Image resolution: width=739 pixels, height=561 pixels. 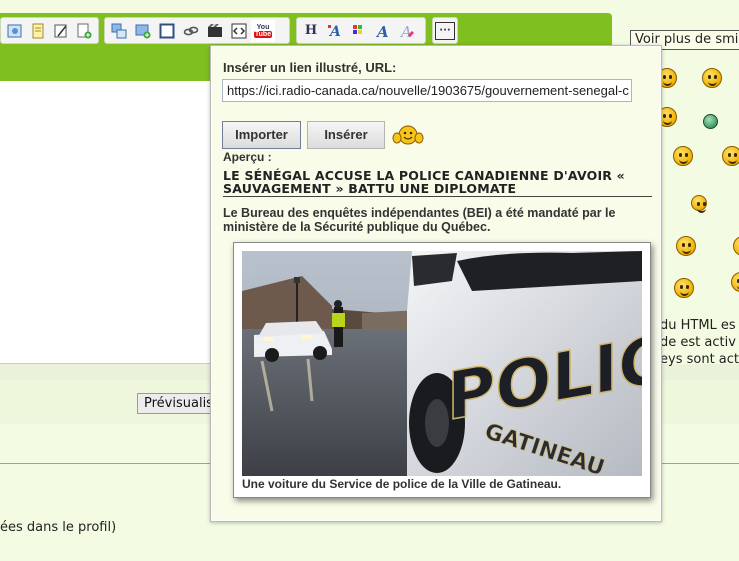 What do you see at coordinates (684, 288) in the screenshot?
I see `smiley-neutral-icon` at bounding box center [684, 288].